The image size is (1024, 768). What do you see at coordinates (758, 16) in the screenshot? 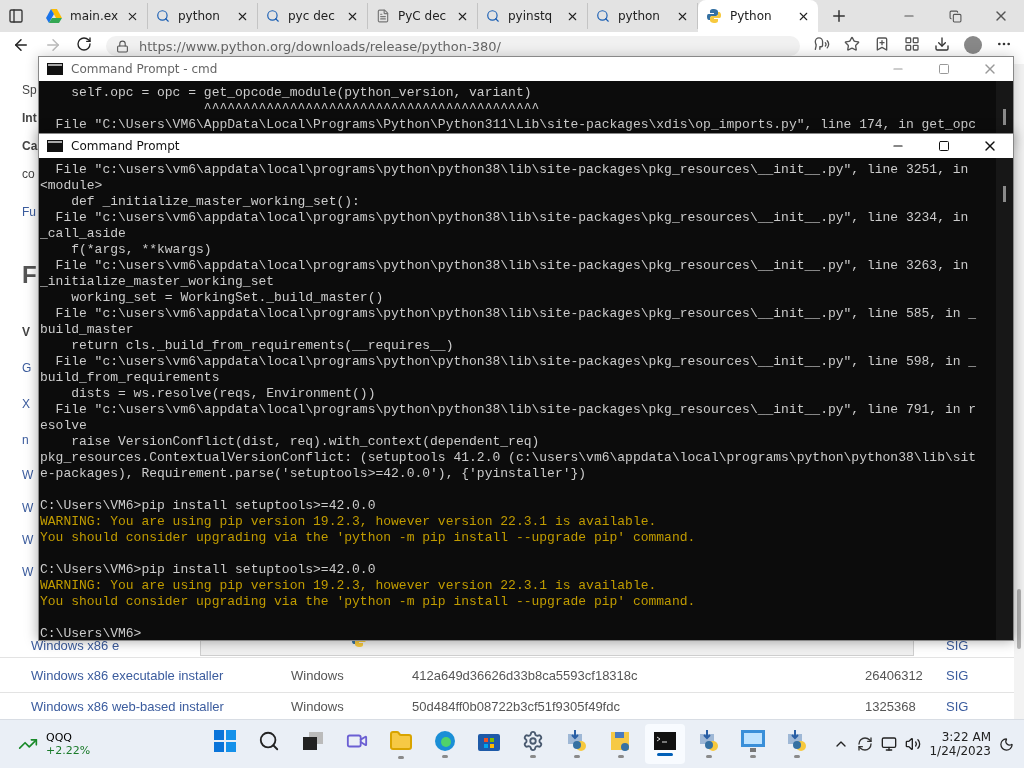
I see `browser-tab: Python` at bounding box center [758, 16].